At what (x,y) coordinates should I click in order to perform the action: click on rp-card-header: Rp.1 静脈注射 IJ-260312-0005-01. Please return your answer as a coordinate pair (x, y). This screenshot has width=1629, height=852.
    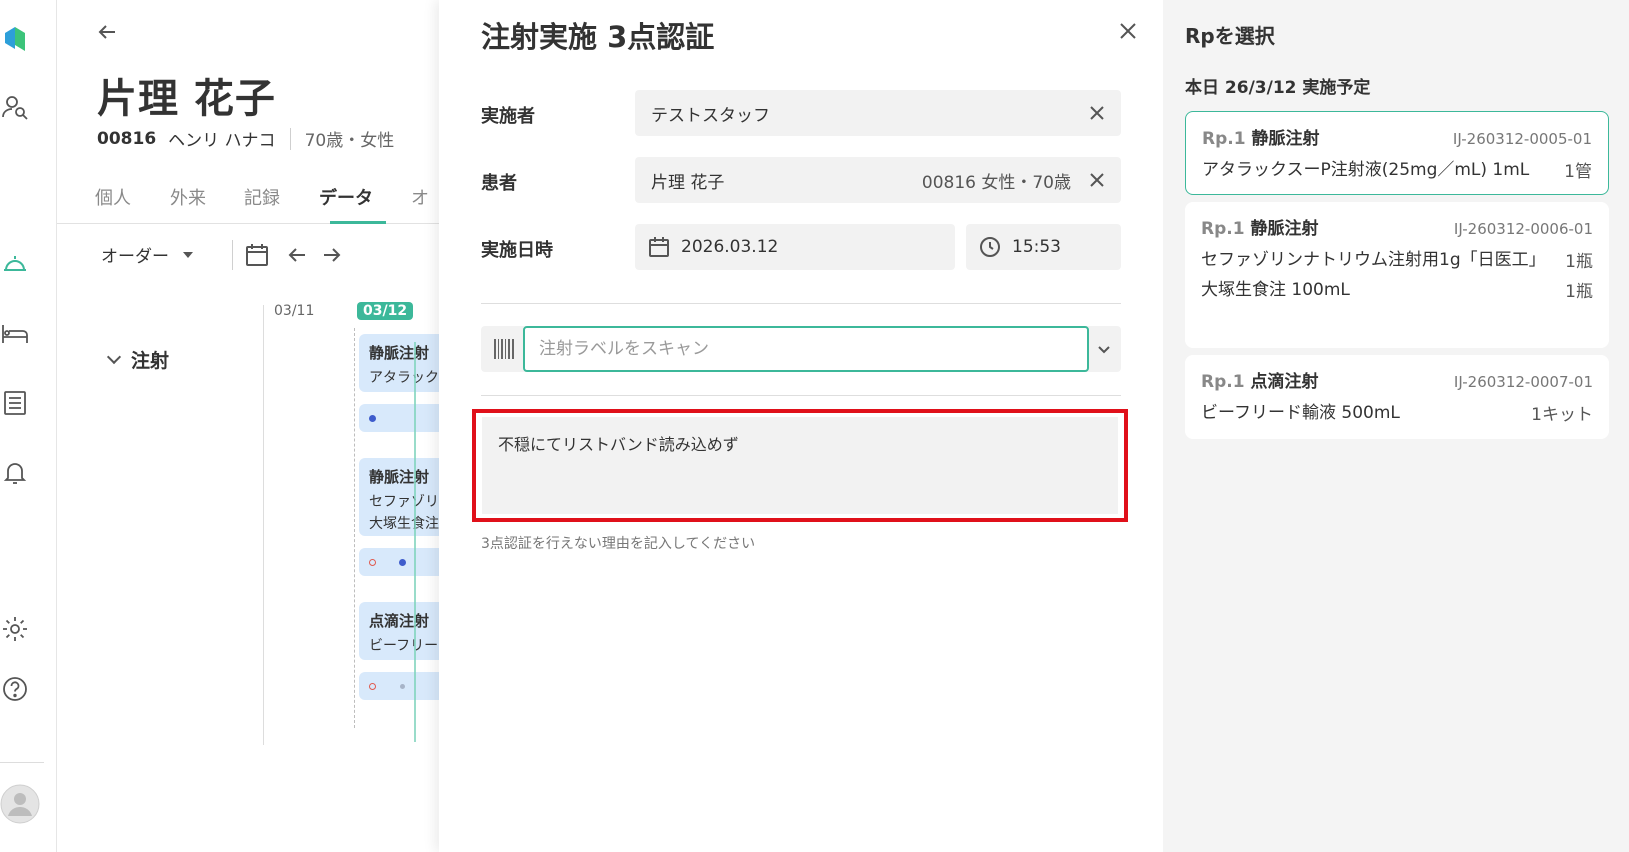
    Looking at the image, I should click on (1397, 136).